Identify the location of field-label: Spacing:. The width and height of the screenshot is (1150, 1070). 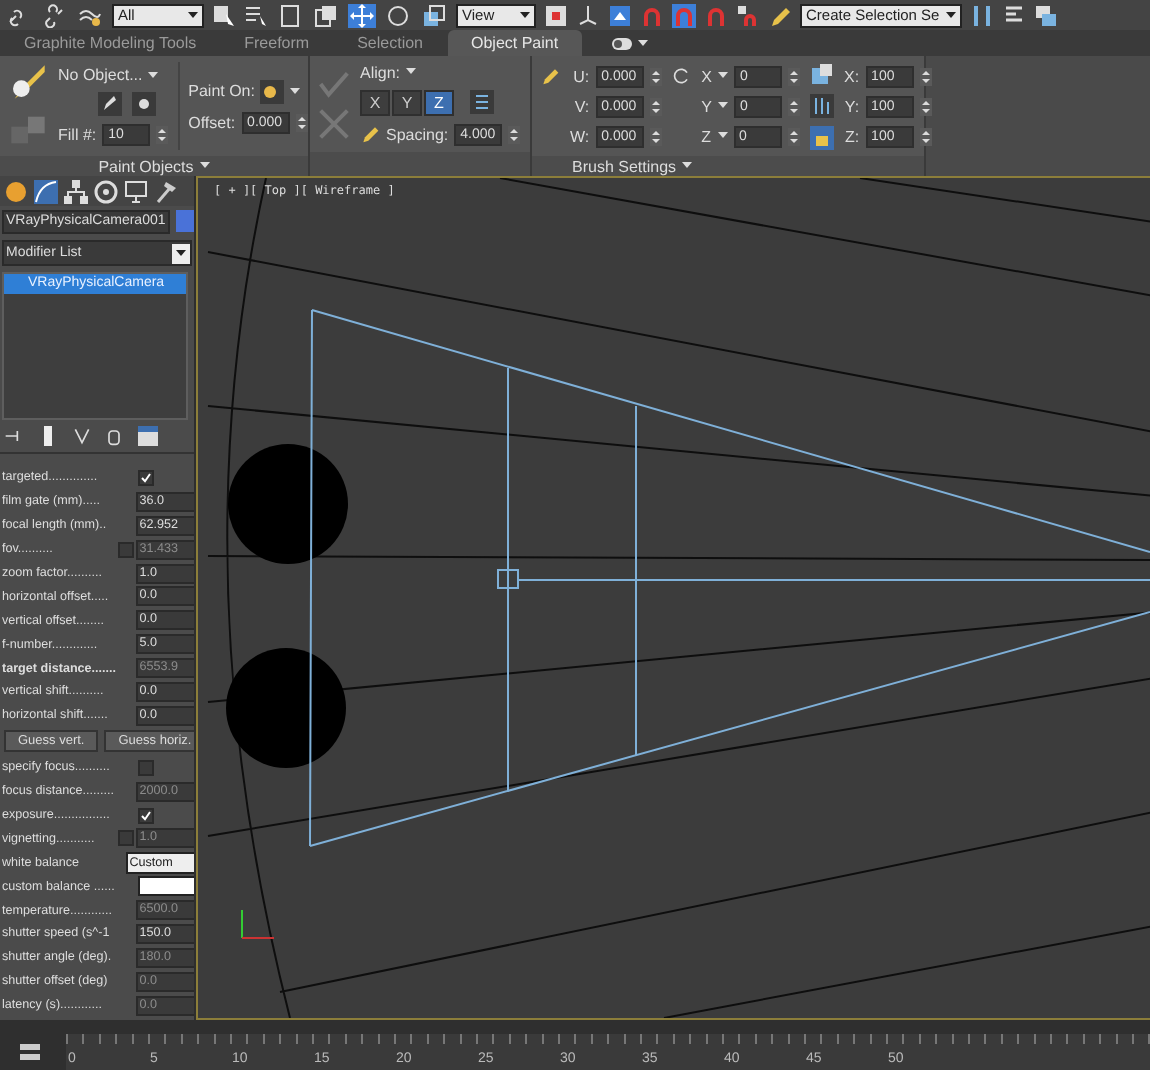
(417, 134).